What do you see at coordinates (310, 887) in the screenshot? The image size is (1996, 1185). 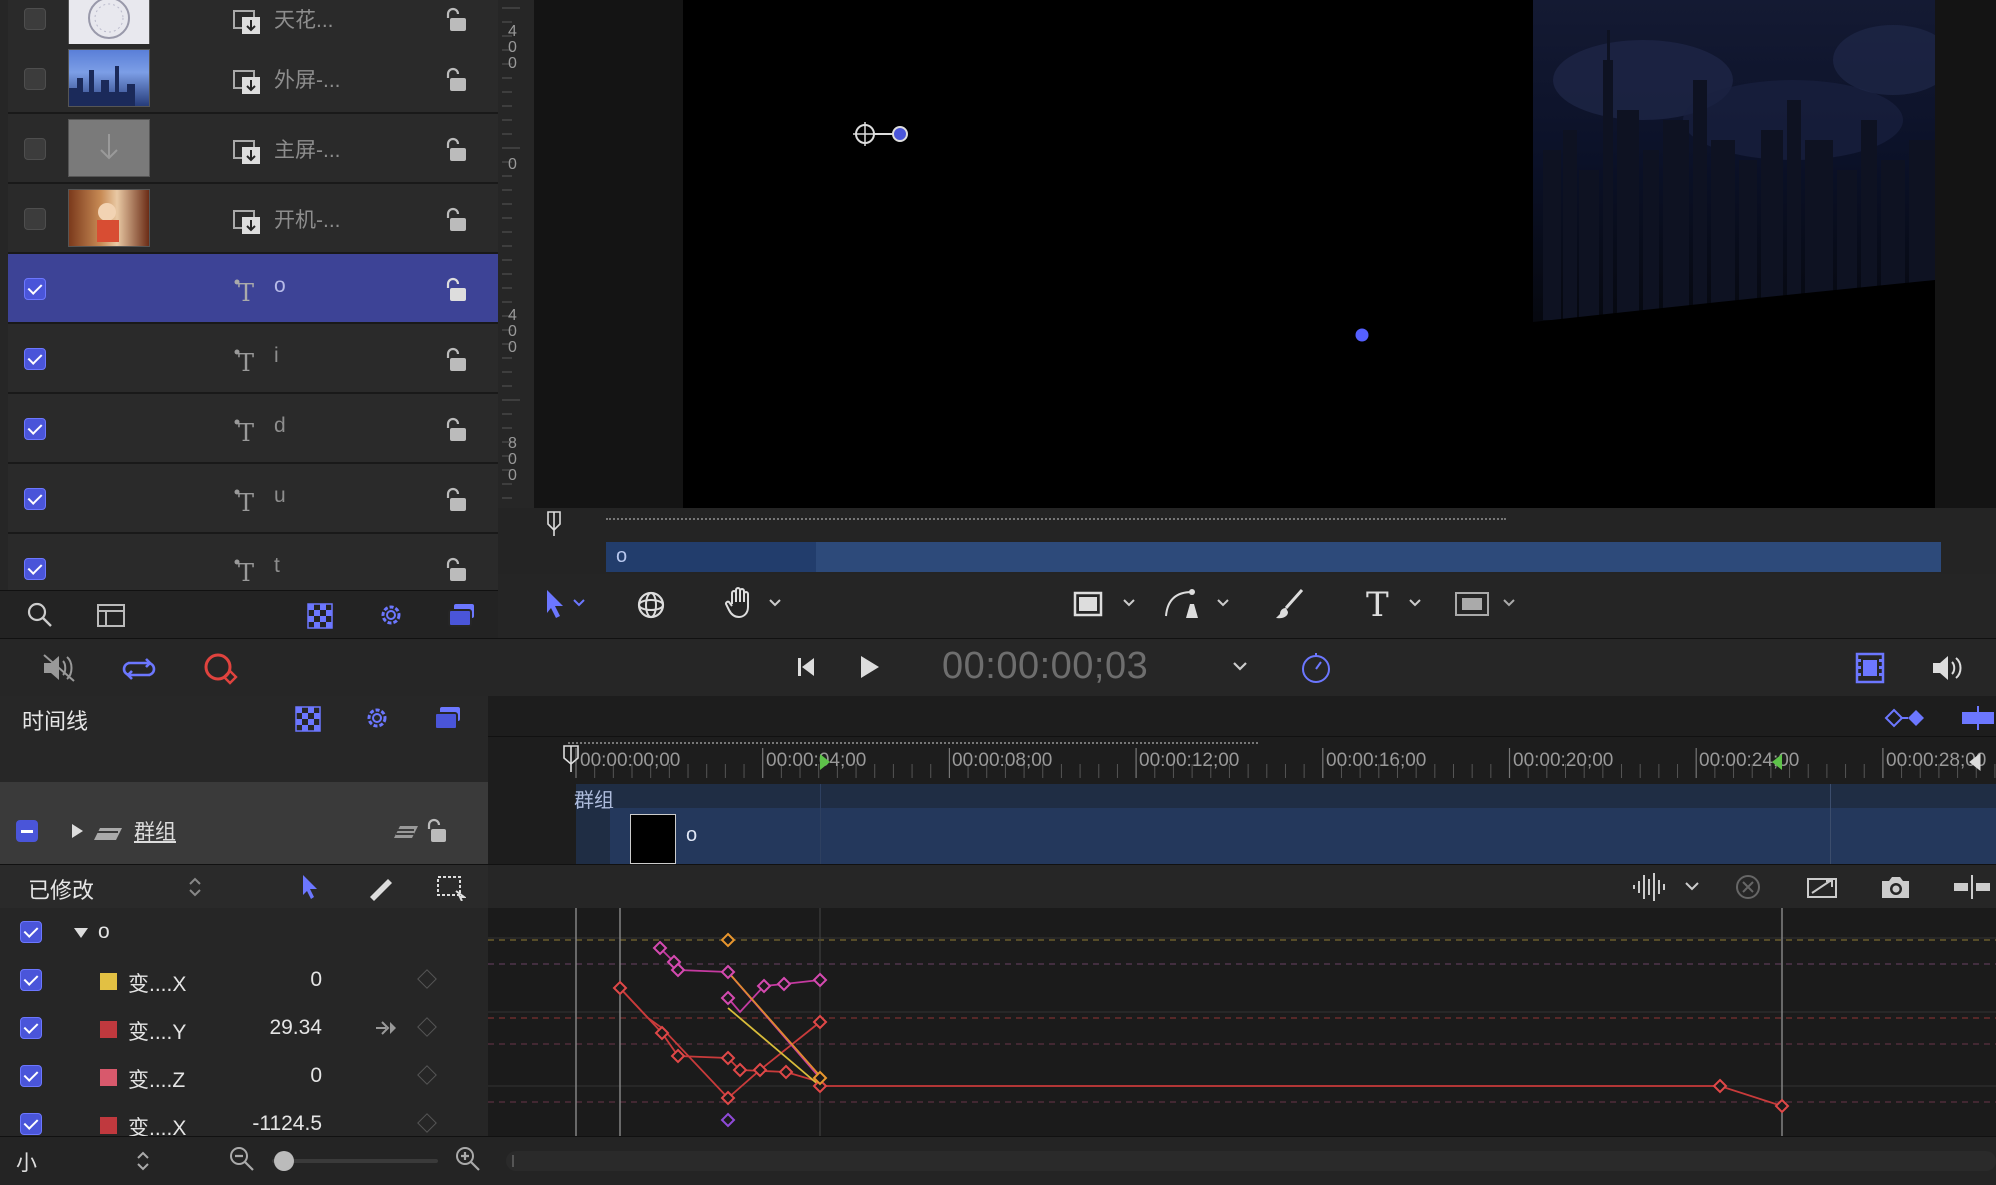 I see `select-arrow-icon` at bounding box center [310, 887].